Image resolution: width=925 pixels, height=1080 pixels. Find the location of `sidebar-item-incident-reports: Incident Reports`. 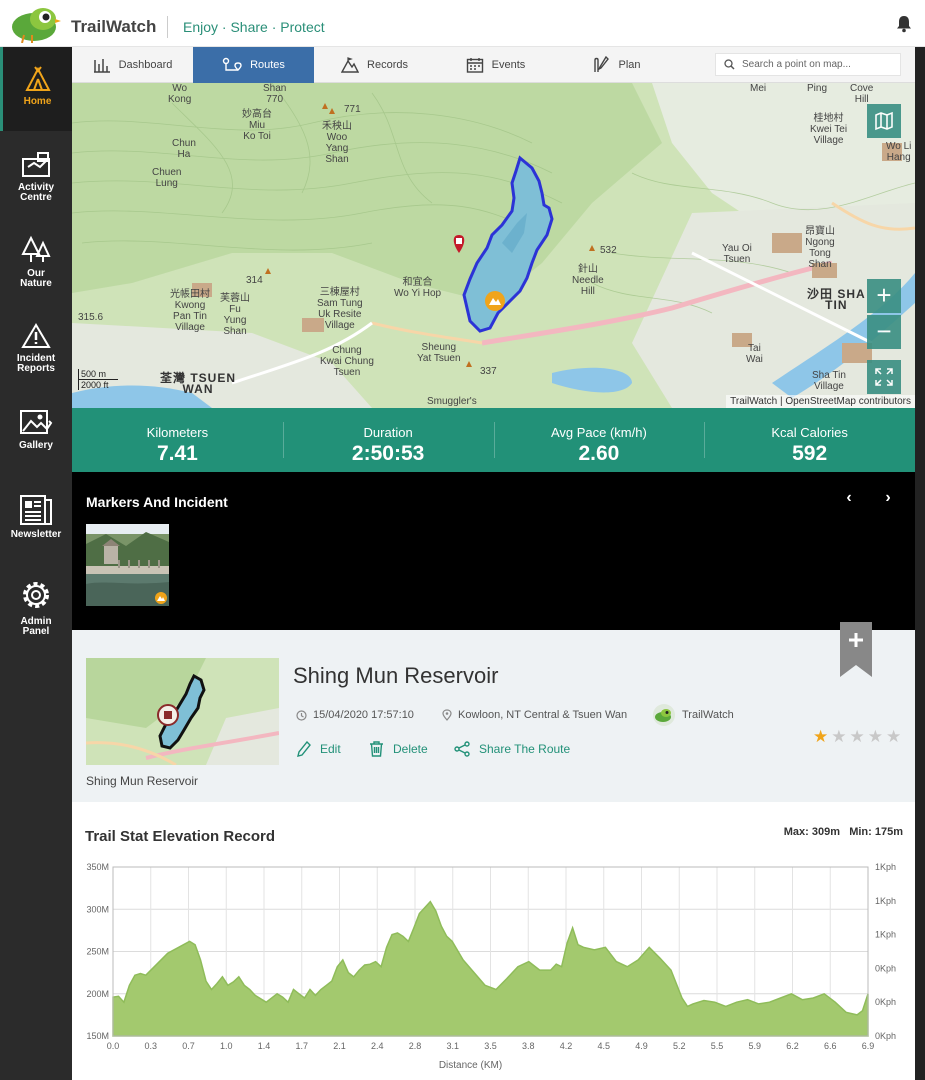

sidebar-item-incident-reports: Incident Reports is located at coordinates (36, 348).